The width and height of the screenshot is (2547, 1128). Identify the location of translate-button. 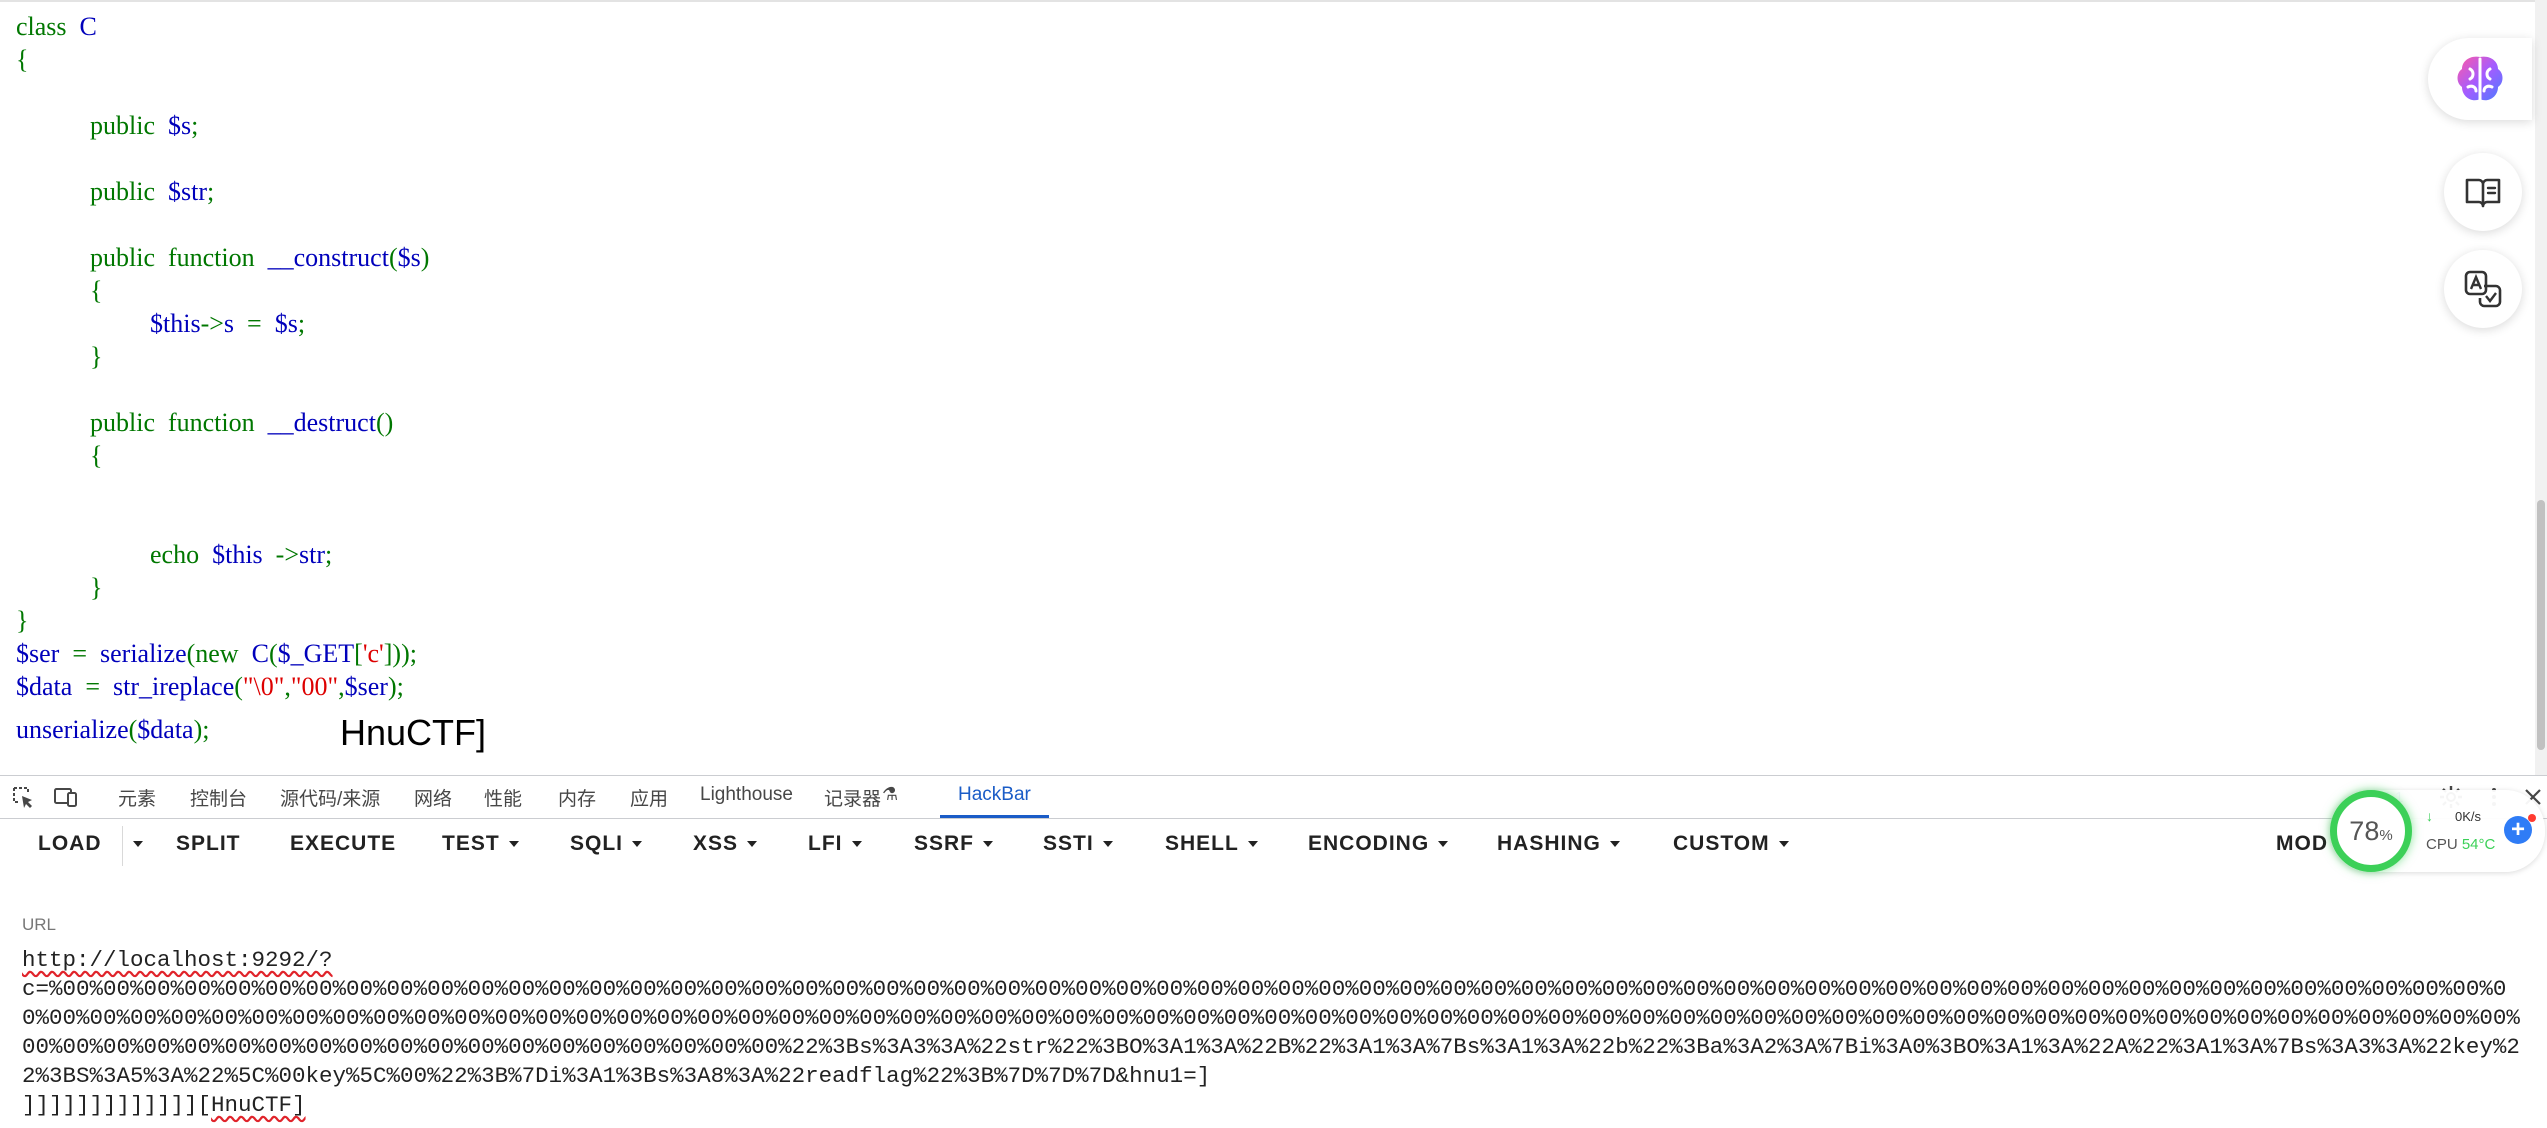
(2483, 289).